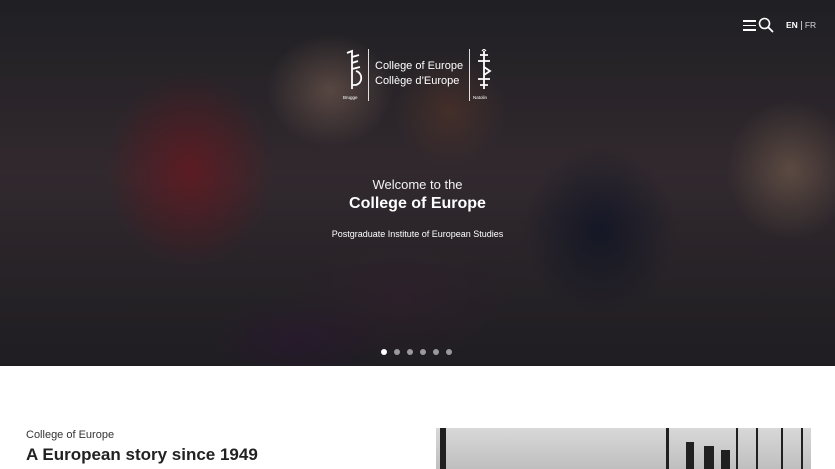  What do you see at coordinates (70, 435) in the screenshot?
I see `intro-kicker: College of Europe` at bounding box center [70, 435].